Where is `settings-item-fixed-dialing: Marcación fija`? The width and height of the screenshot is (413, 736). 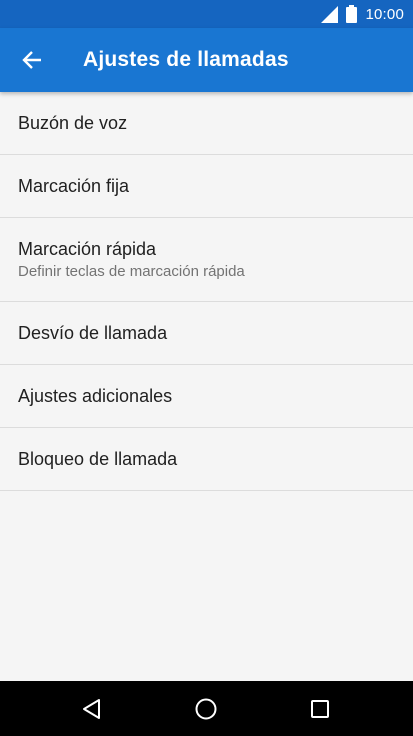 settings-item-fixed-dialing: Marcación fija is located at coordinates (206, 186).